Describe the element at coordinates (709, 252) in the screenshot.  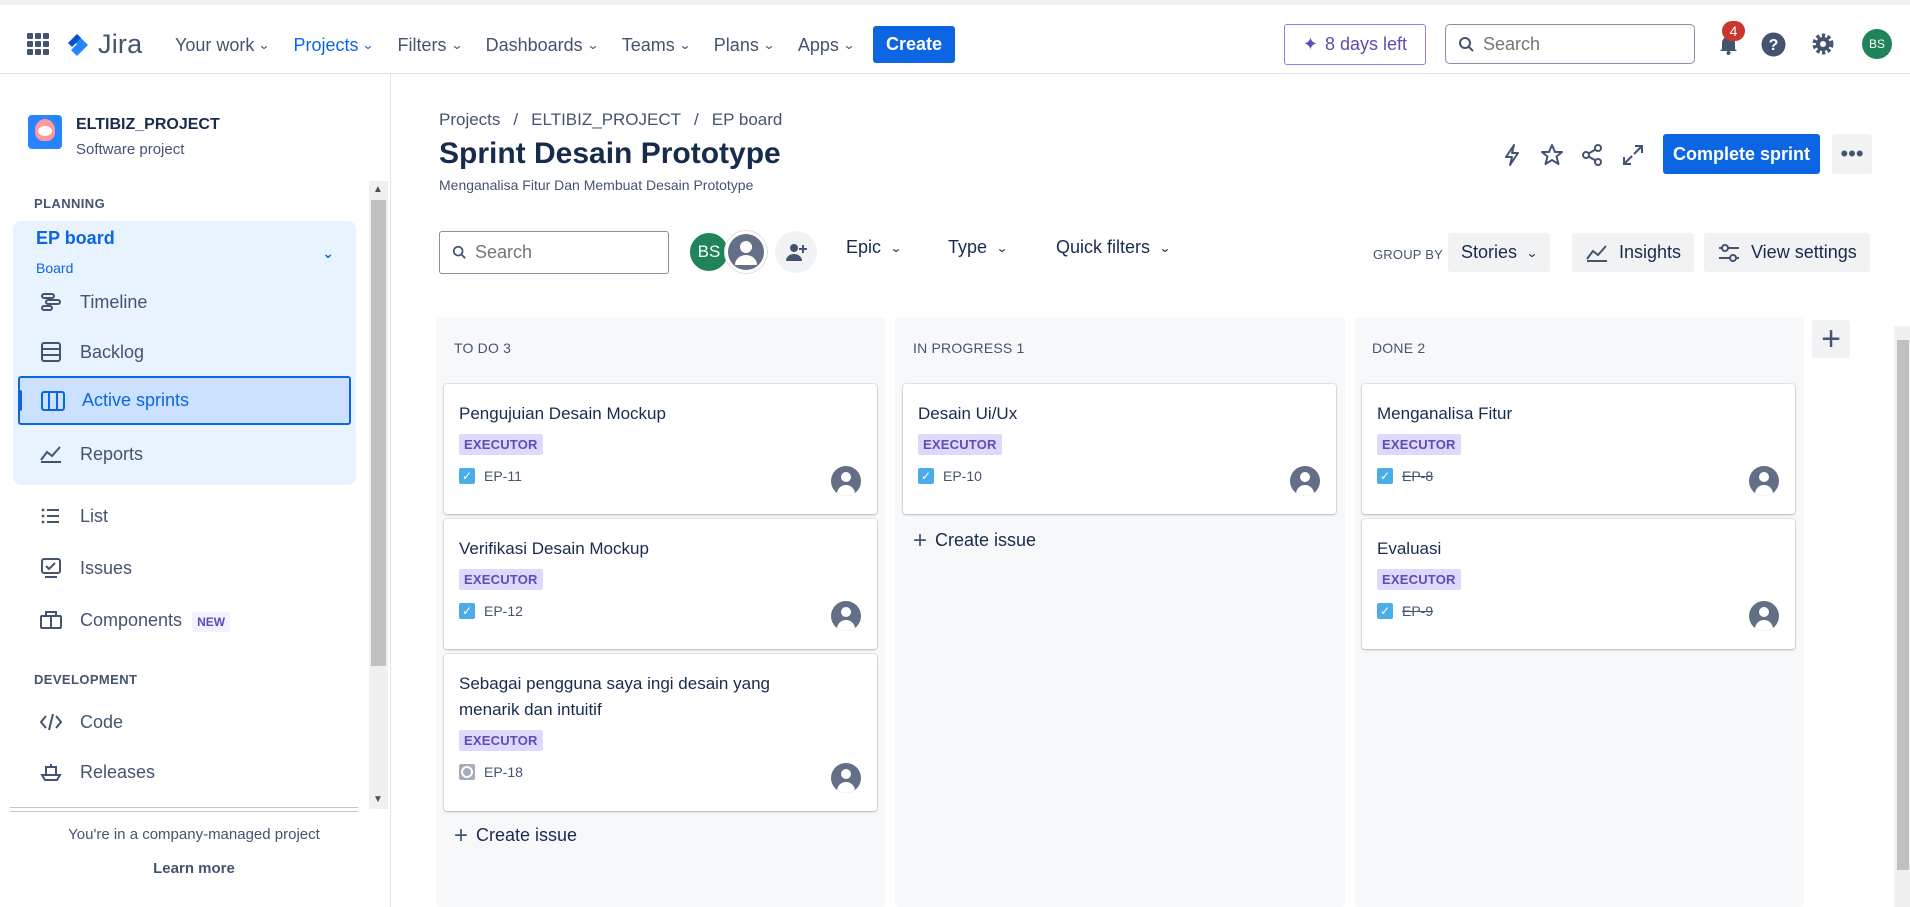
I see `assignee-filter-avatar-bs: BS` at that location.